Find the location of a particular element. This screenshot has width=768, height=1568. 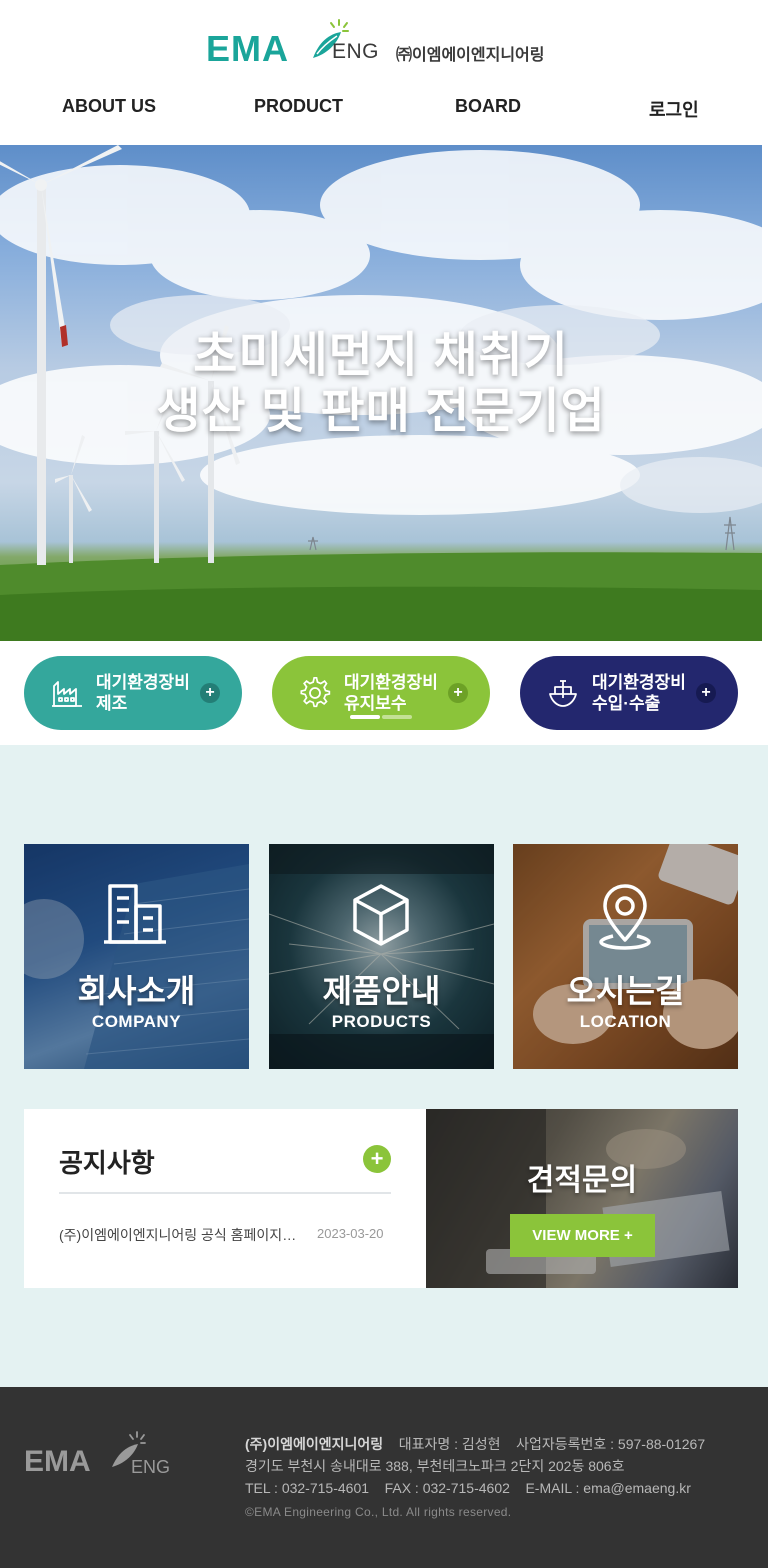

card-building-photo is located at coordinates (136, 956).